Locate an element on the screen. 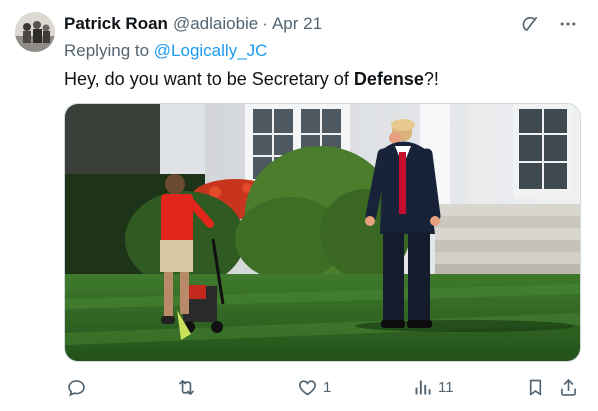 This screenshot has width=598, height=411. bookmark-button is located at coordinates (535, 387).